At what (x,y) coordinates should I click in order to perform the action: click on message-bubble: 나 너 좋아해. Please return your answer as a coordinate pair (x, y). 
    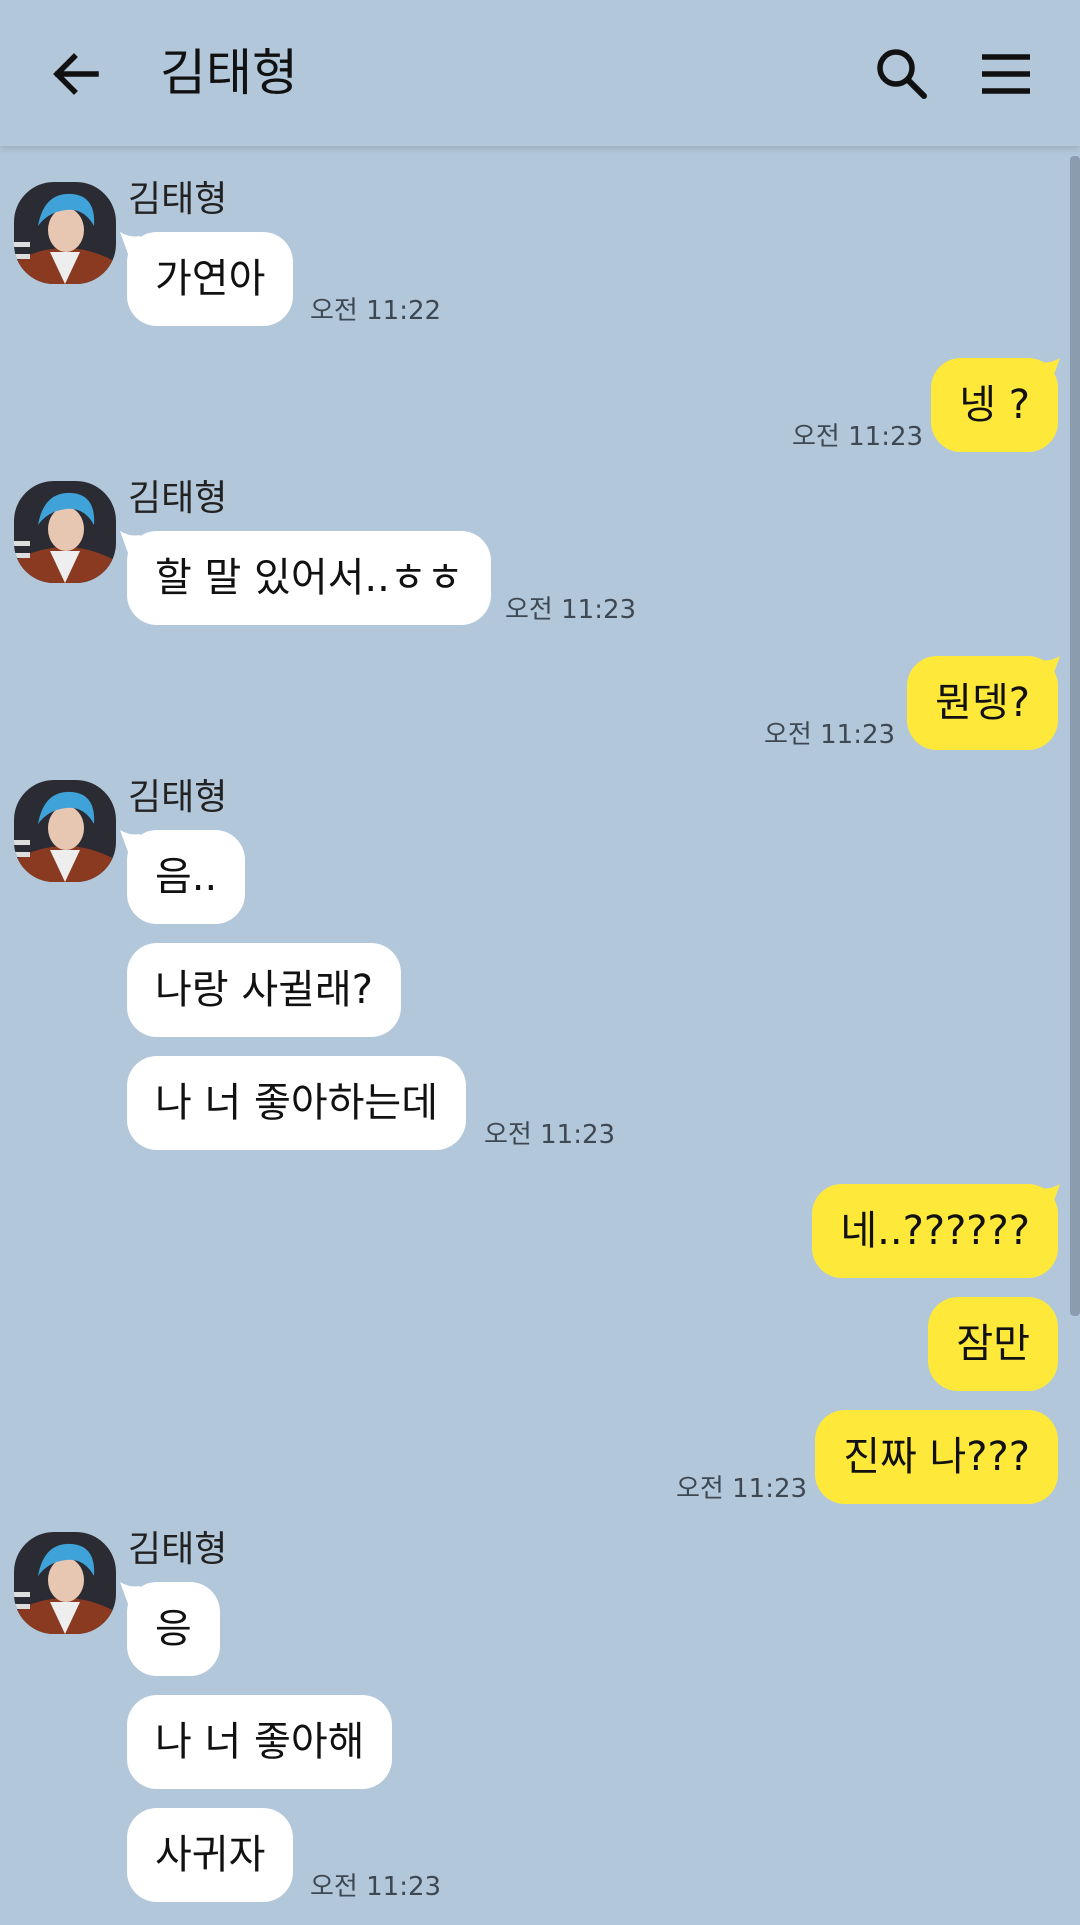
    Looking at the image, I should click on (260, 1742).